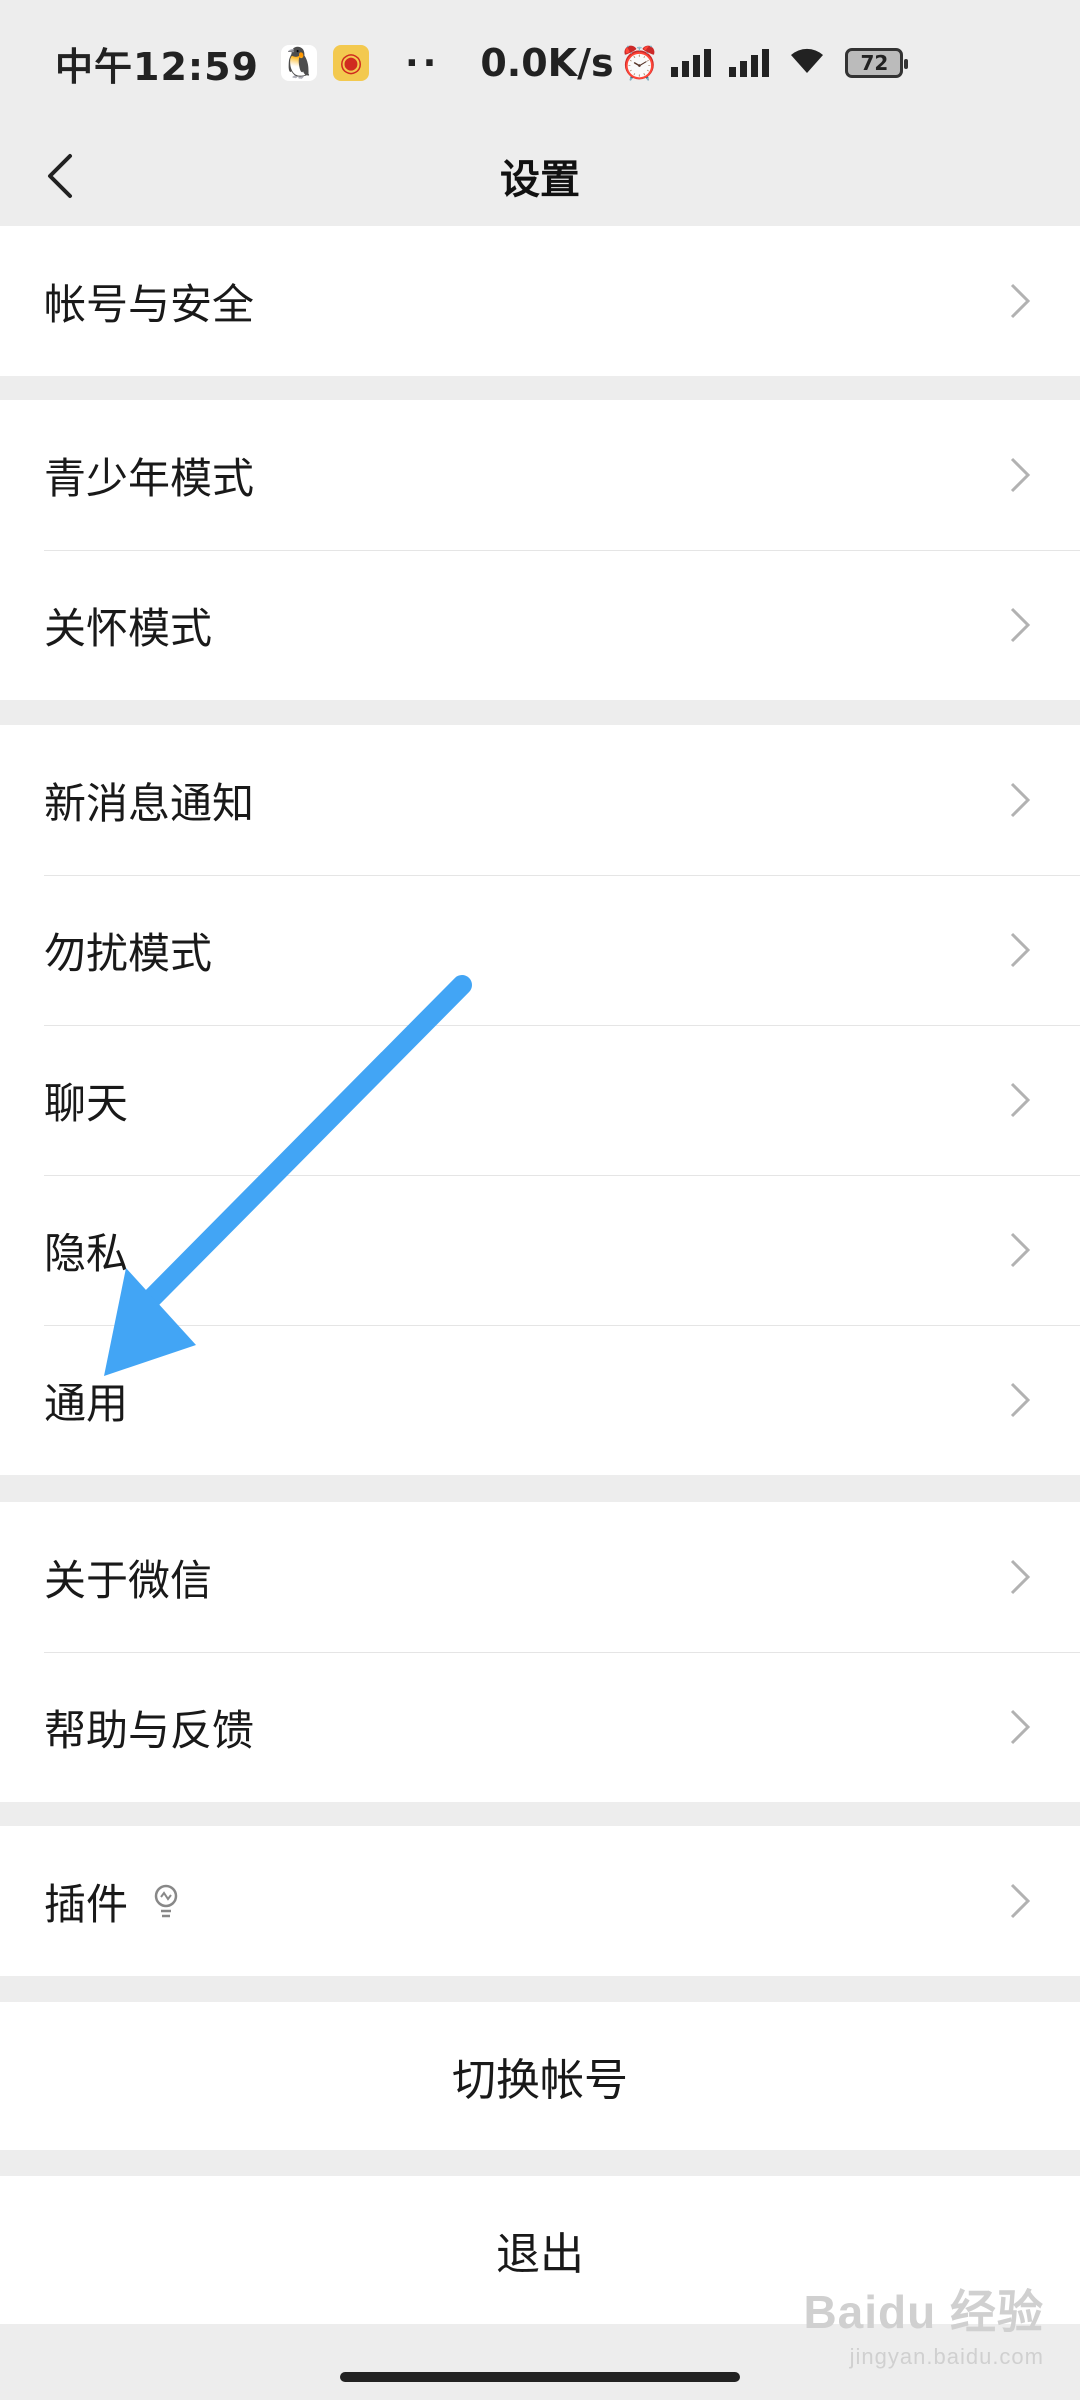 The width and height of the screenshot is (1080, 2400). I want to click on setting-help-feedback: 帮助与反馈, so click(540, 1727).